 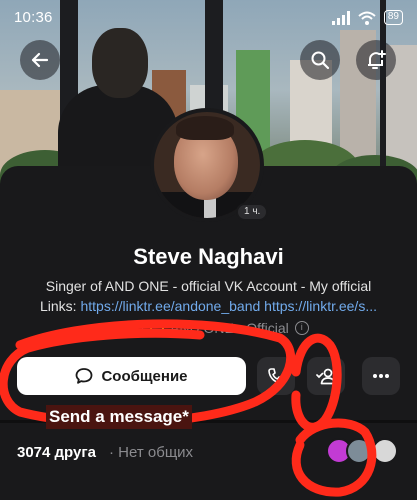 I want to click on message-button: Сообщение, so click(x=131, y=376).